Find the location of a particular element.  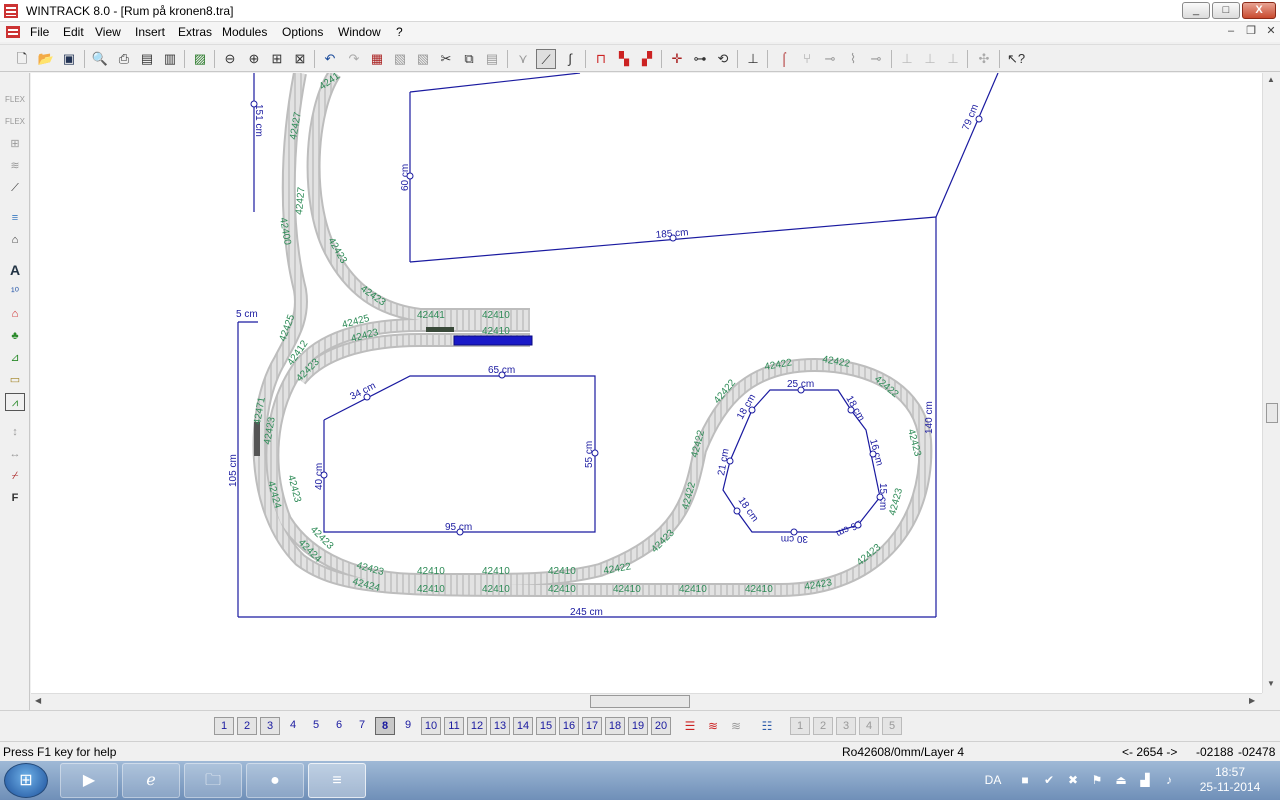

nvidia-tray-icon: ■ is located at coordinates (1025, 780).